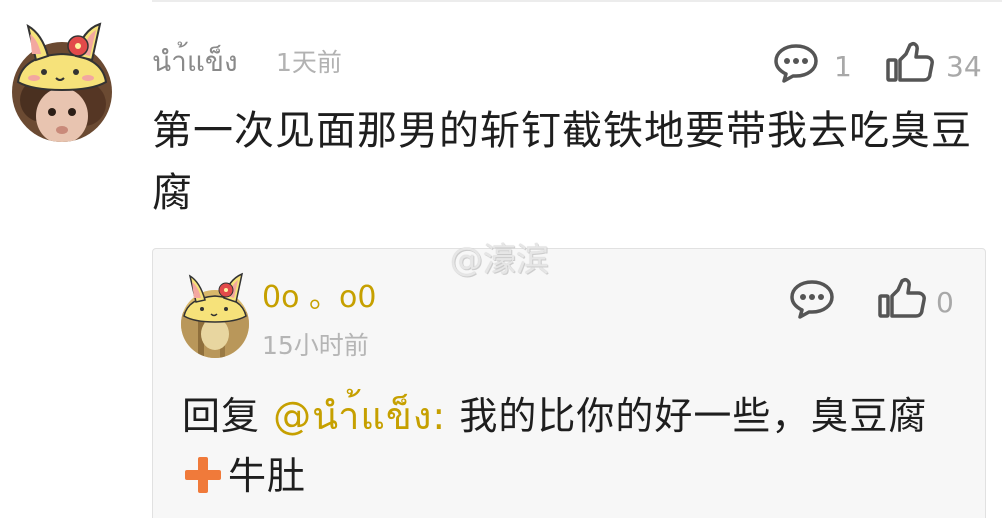 This screenshot has width=1002, height=518. Describe the element at coordinates (964, 66) in the screenshot. I see `like-count: 34` at that location.